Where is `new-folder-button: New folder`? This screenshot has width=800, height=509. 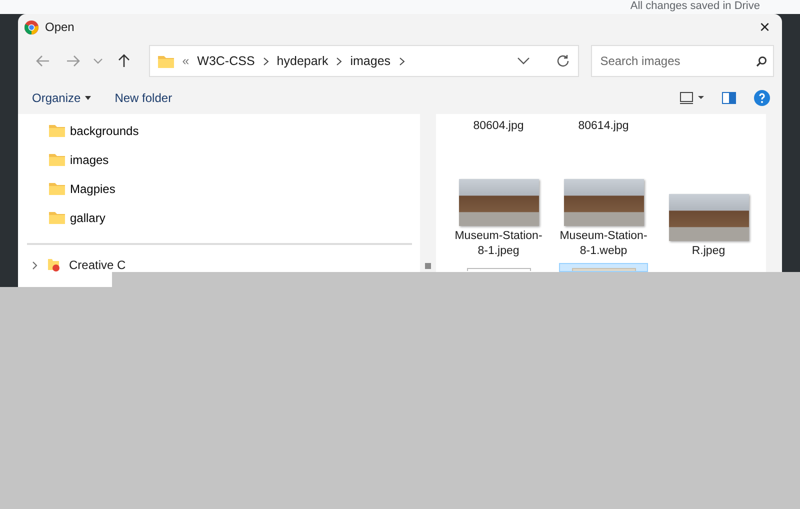
new-folder-button: New folder is located at coordinates (143, 98).